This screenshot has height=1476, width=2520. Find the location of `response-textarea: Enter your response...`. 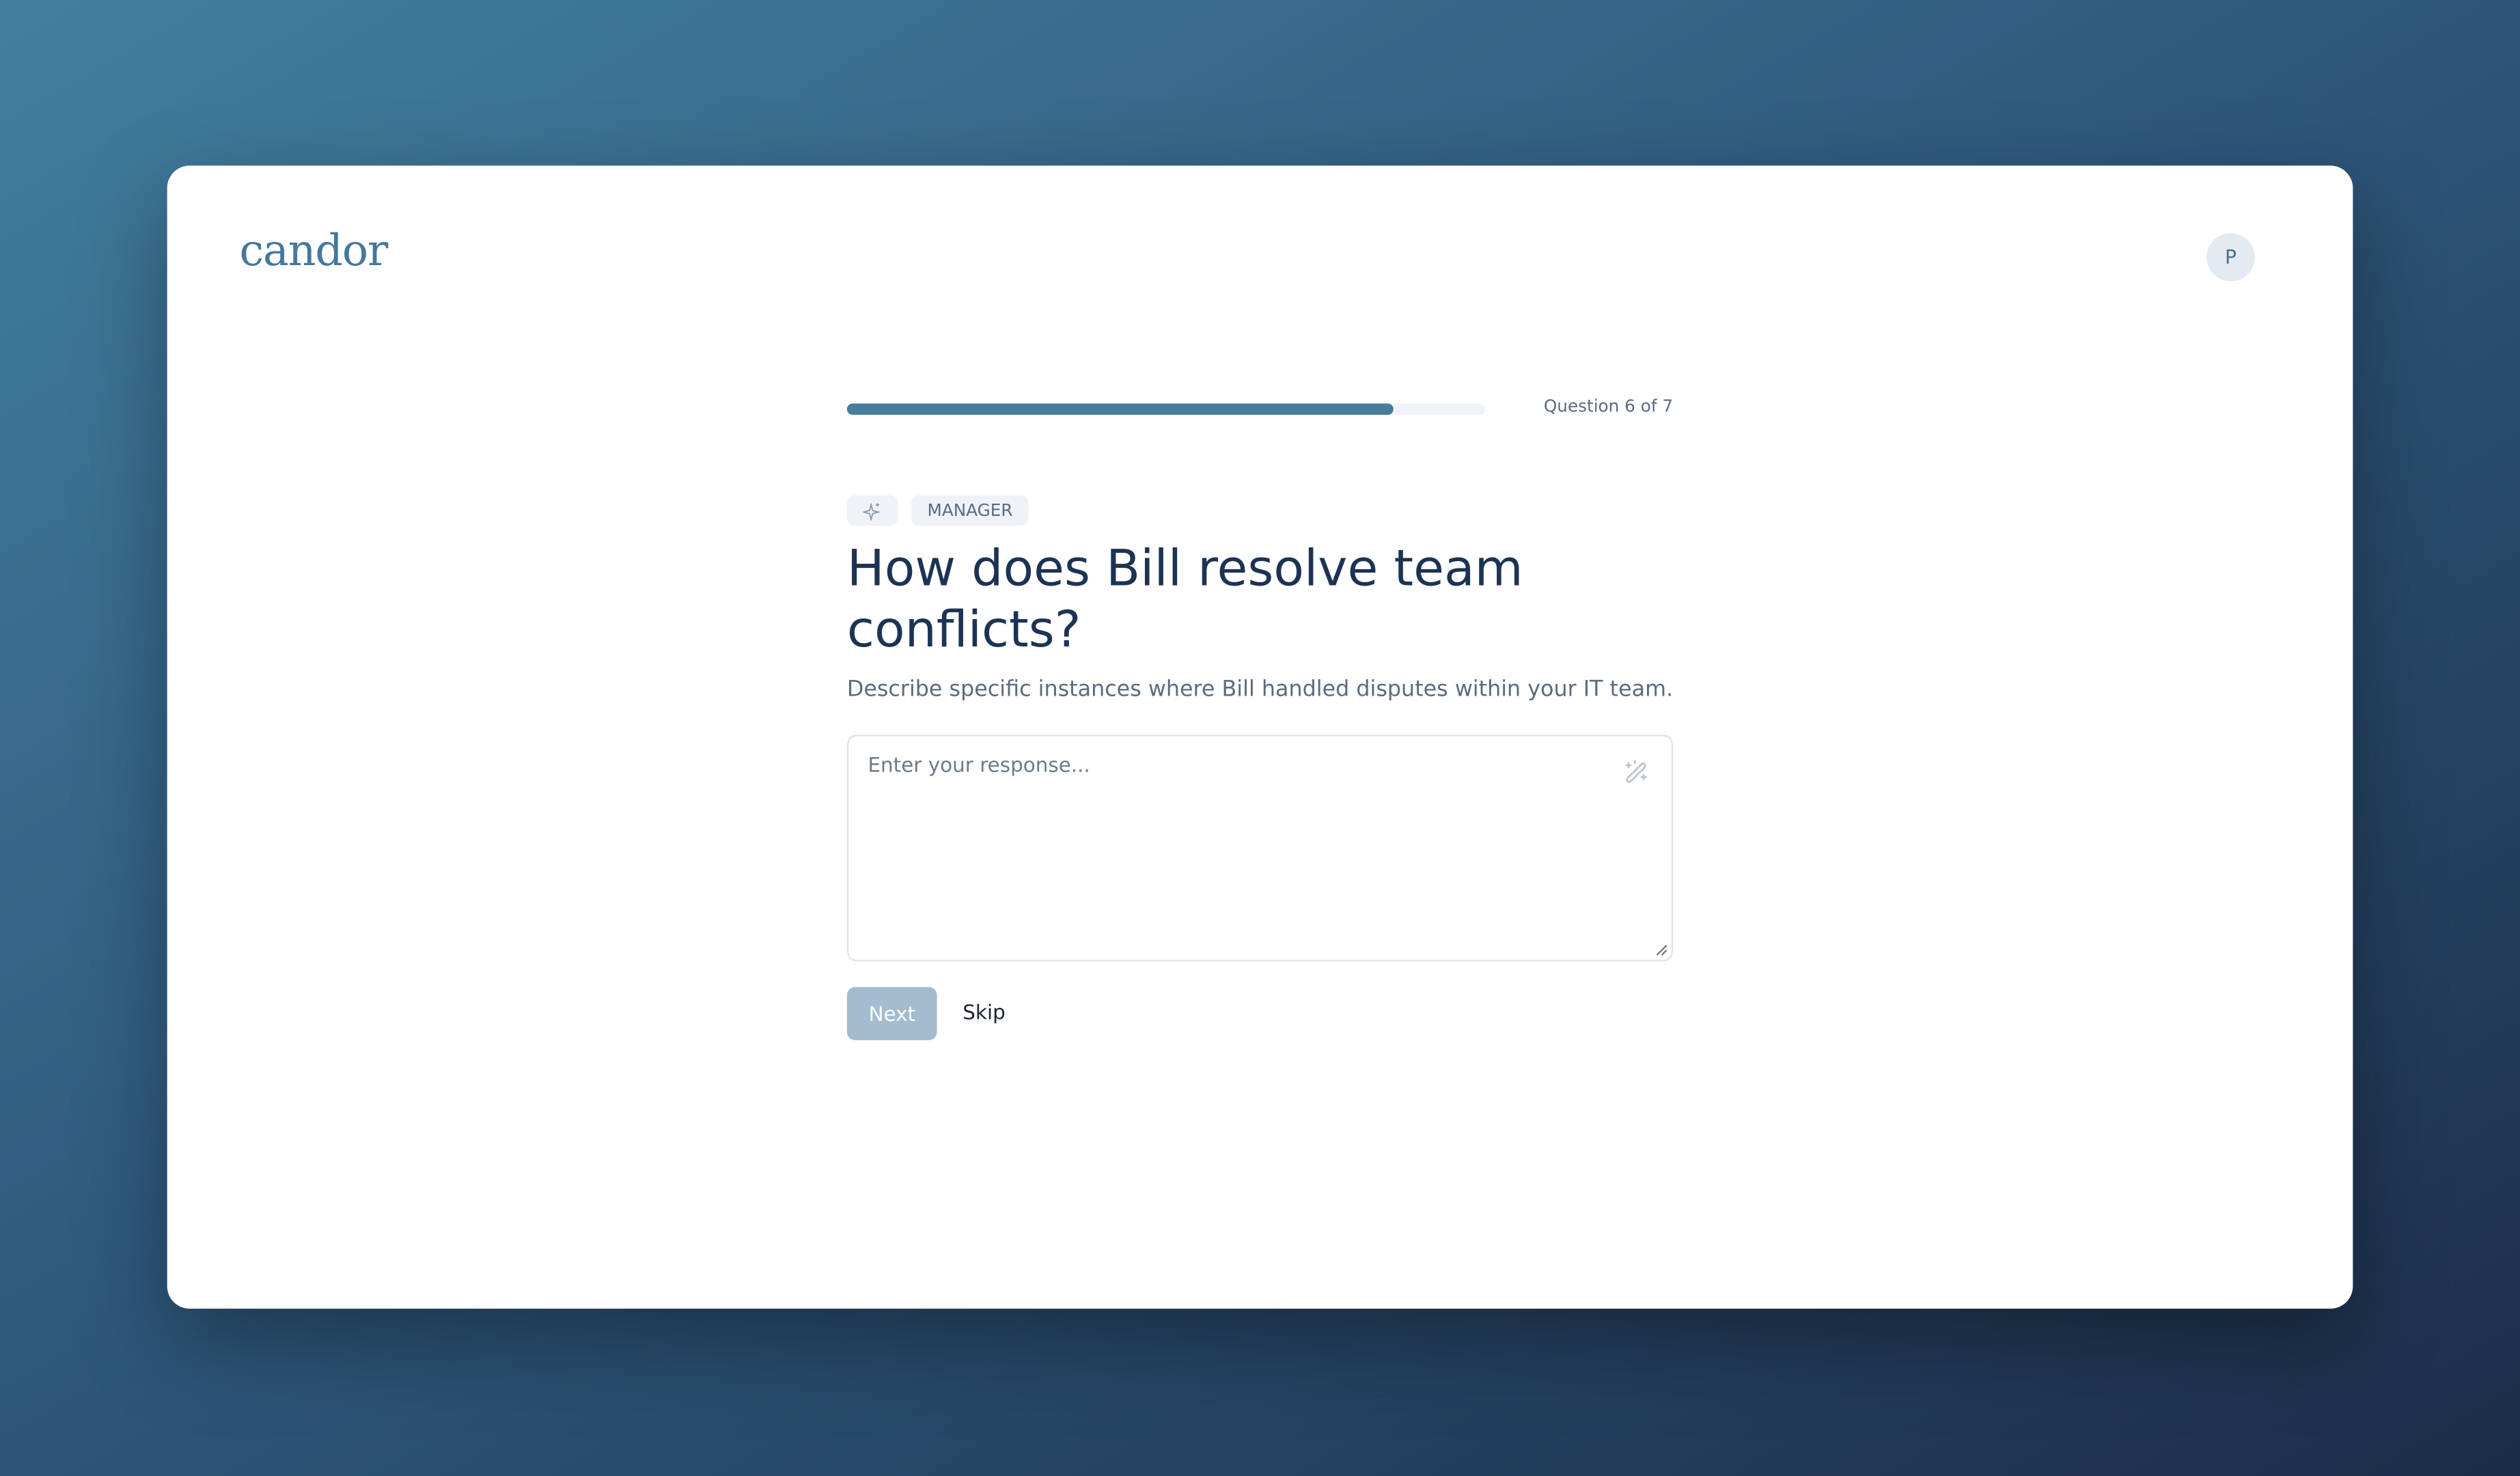

response-textarea: Enter your response... is located at coordinates (1260, 848).